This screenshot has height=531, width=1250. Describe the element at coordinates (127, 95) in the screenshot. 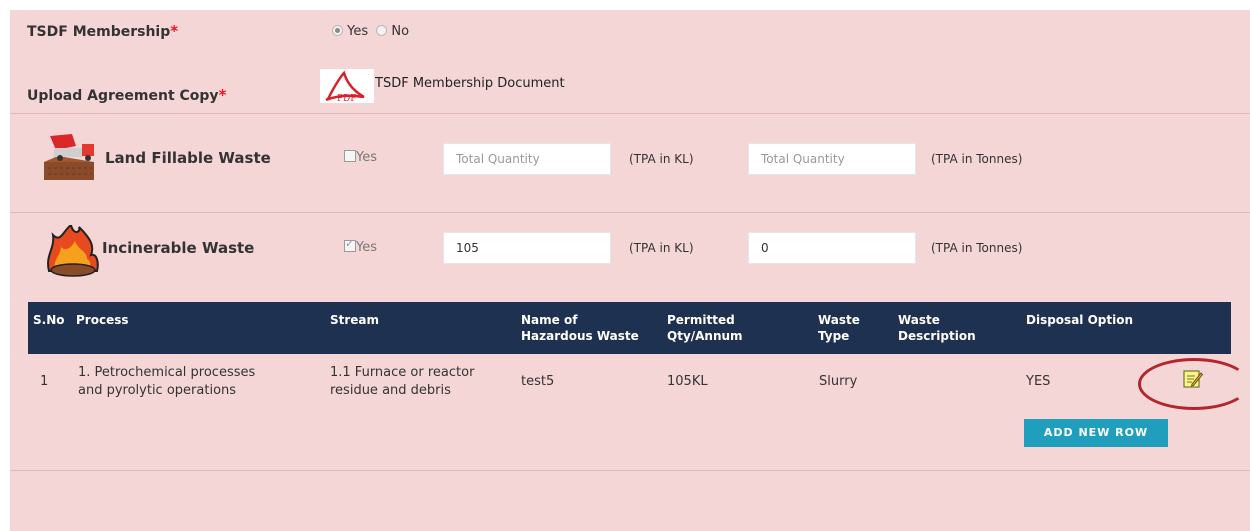

I see `upload-label: Upload Agreement Copy*` at that location.